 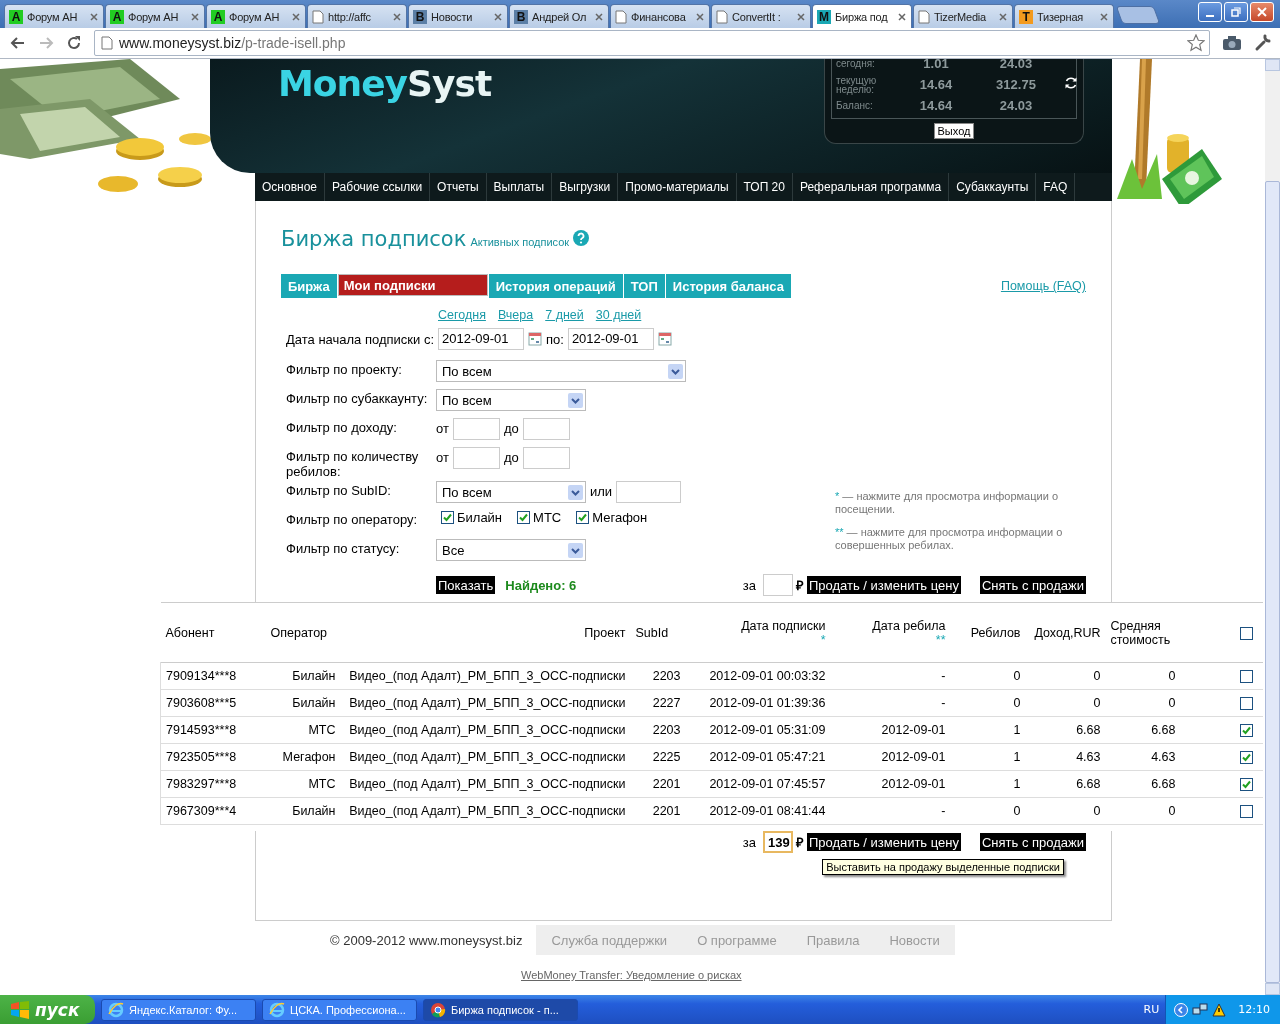 I want to click on show-button: Показать, so click(x=466, y=585).